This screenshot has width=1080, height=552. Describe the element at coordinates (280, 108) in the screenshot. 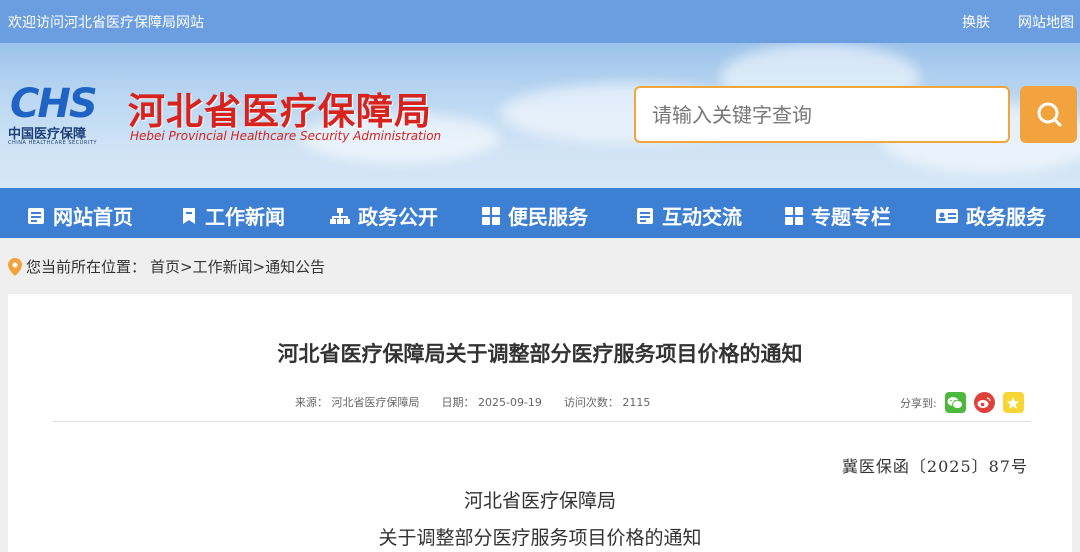

I see `site-title: 河北省医疗保障局` at that location.